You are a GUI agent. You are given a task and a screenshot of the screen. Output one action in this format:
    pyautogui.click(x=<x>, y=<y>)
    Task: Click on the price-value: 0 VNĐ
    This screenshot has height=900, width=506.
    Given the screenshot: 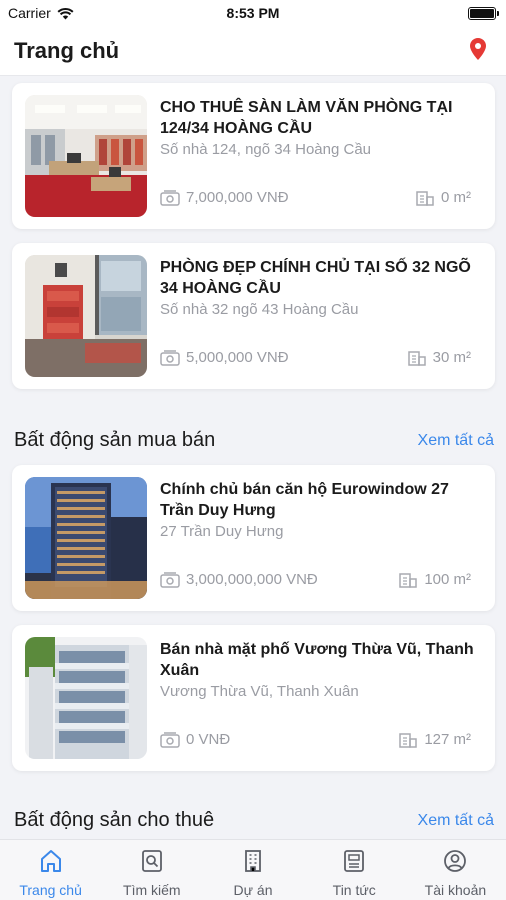 What is the action you would take?
    pyautogui.click(x=208, y=739)
    